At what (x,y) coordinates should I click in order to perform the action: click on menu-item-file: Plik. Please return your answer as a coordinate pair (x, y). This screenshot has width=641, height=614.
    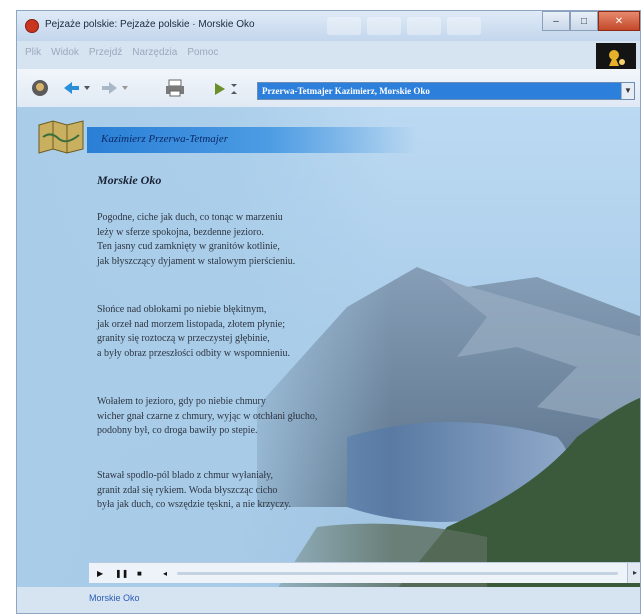
    Looking at the image, I should click on (33, 56).